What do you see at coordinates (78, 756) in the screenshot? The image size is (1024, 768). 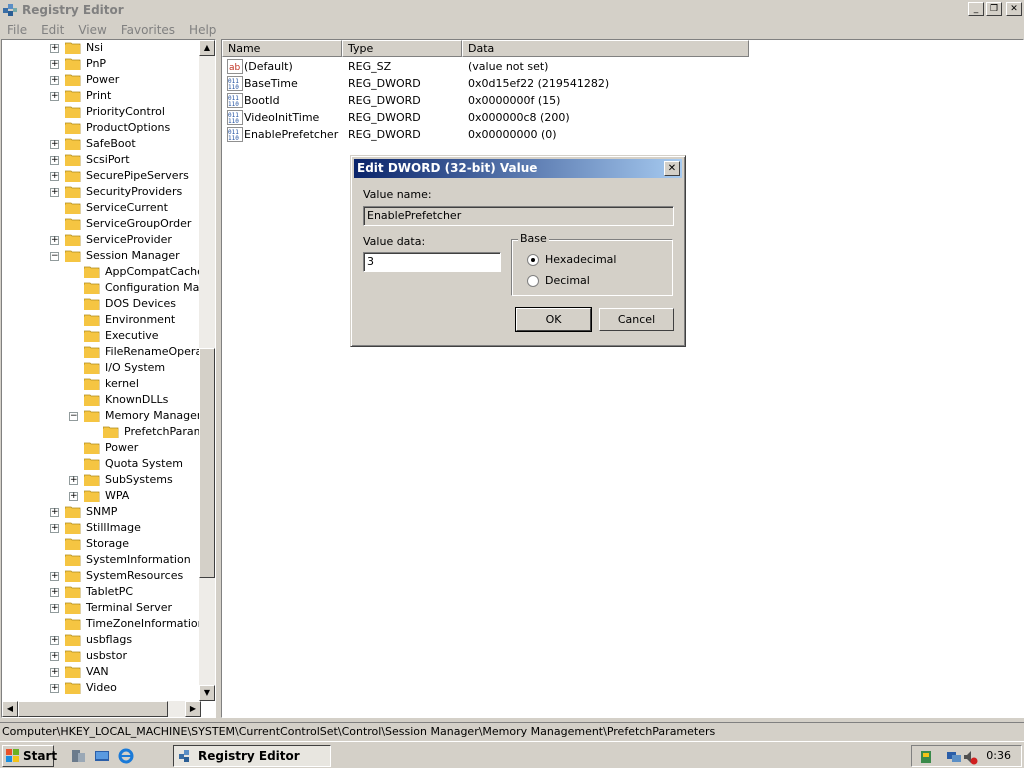 I see `server-manager-icon` at bounding box center [78, 756].